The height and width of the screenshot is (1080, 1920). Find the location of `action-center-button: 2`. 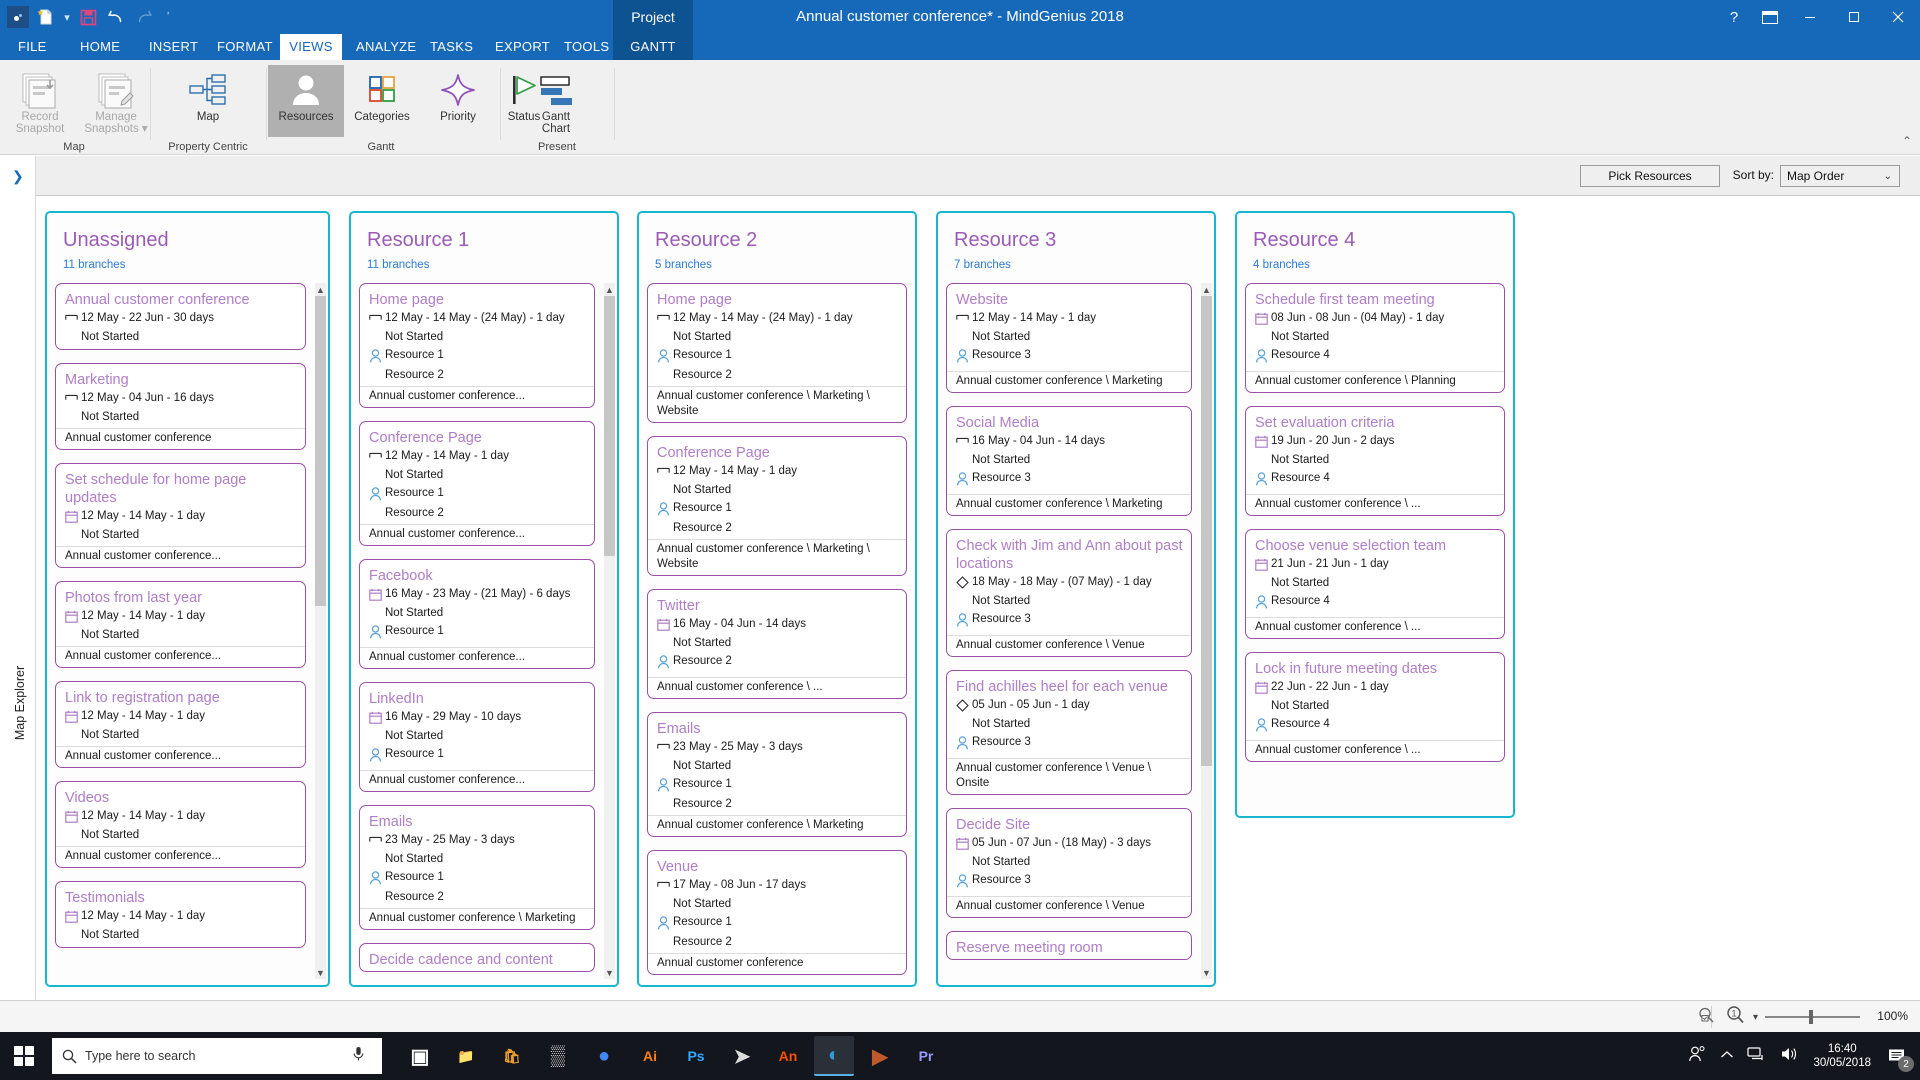

action-center-button: 2 is located at coordinates (1899, 1057).